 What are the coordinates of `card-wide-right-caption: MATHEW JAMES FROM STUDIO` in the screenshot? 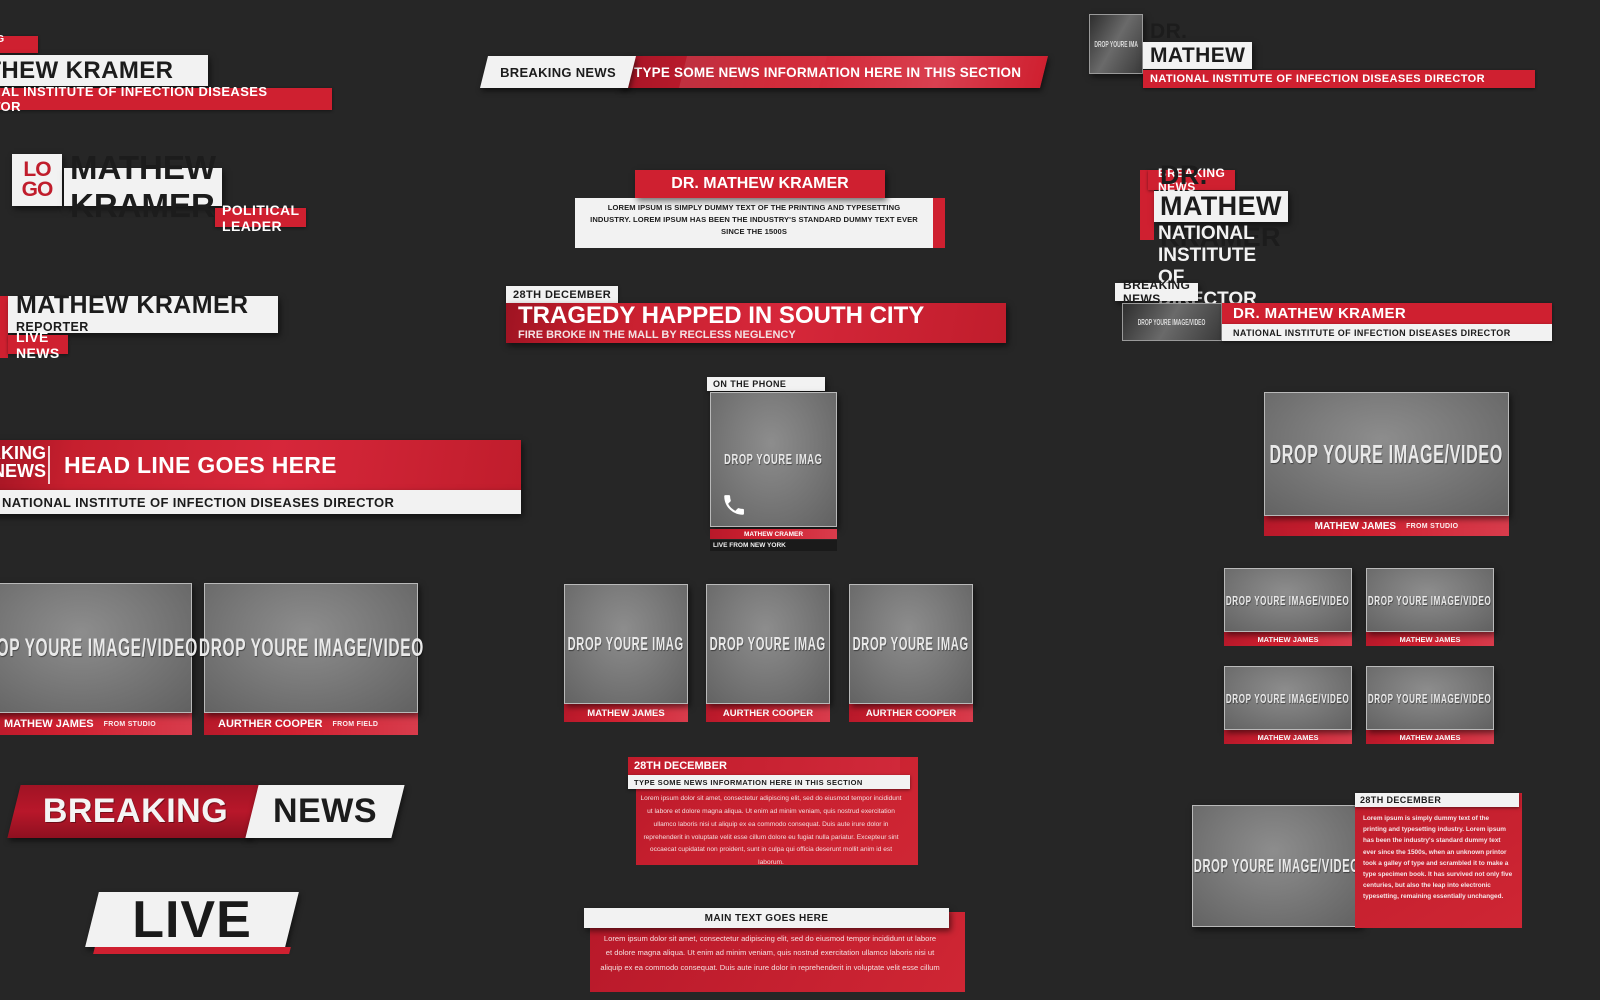 It's located at (1386, 526).